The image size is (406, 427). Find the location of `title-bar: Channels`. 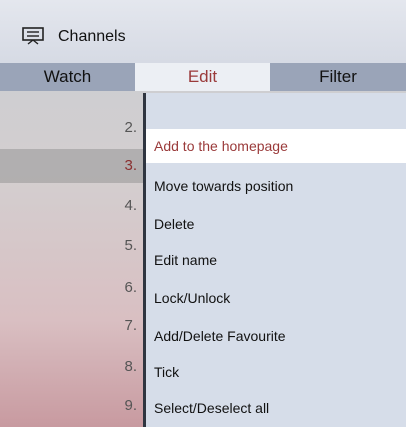

title-bar: Channels is located at coordinates (203, 31).